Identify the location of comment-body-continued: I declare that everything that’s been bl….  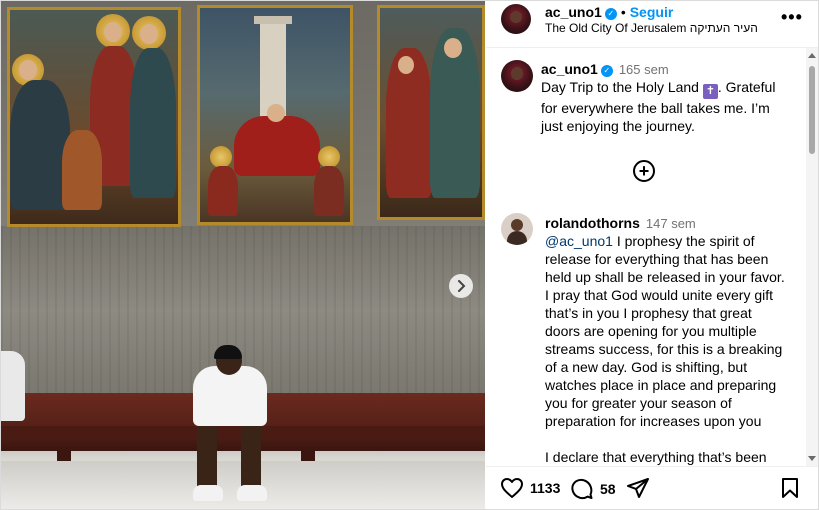
(656, 457).